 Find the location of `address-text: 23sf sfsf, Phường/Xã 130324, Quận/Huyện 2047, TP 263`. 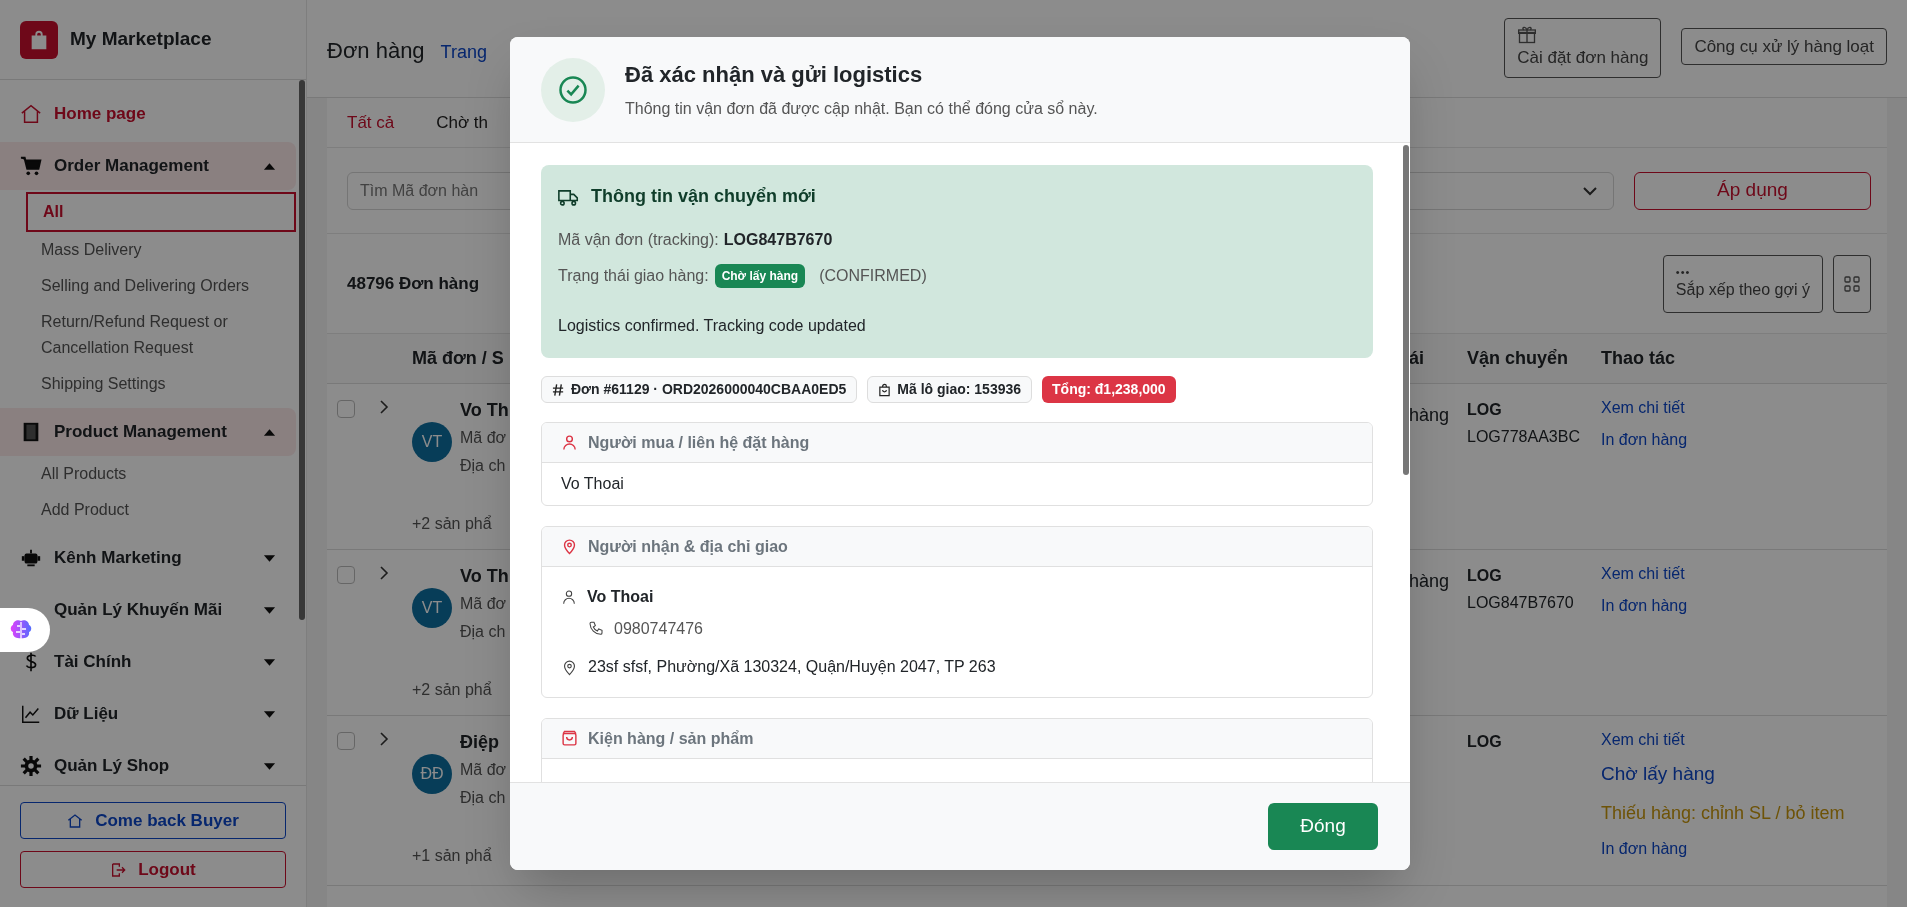

address-text: 23sf sfsf, Phường/Xã 130324, Quận/Huyện 2047, TP 263 is located at coordinates (792, 667).